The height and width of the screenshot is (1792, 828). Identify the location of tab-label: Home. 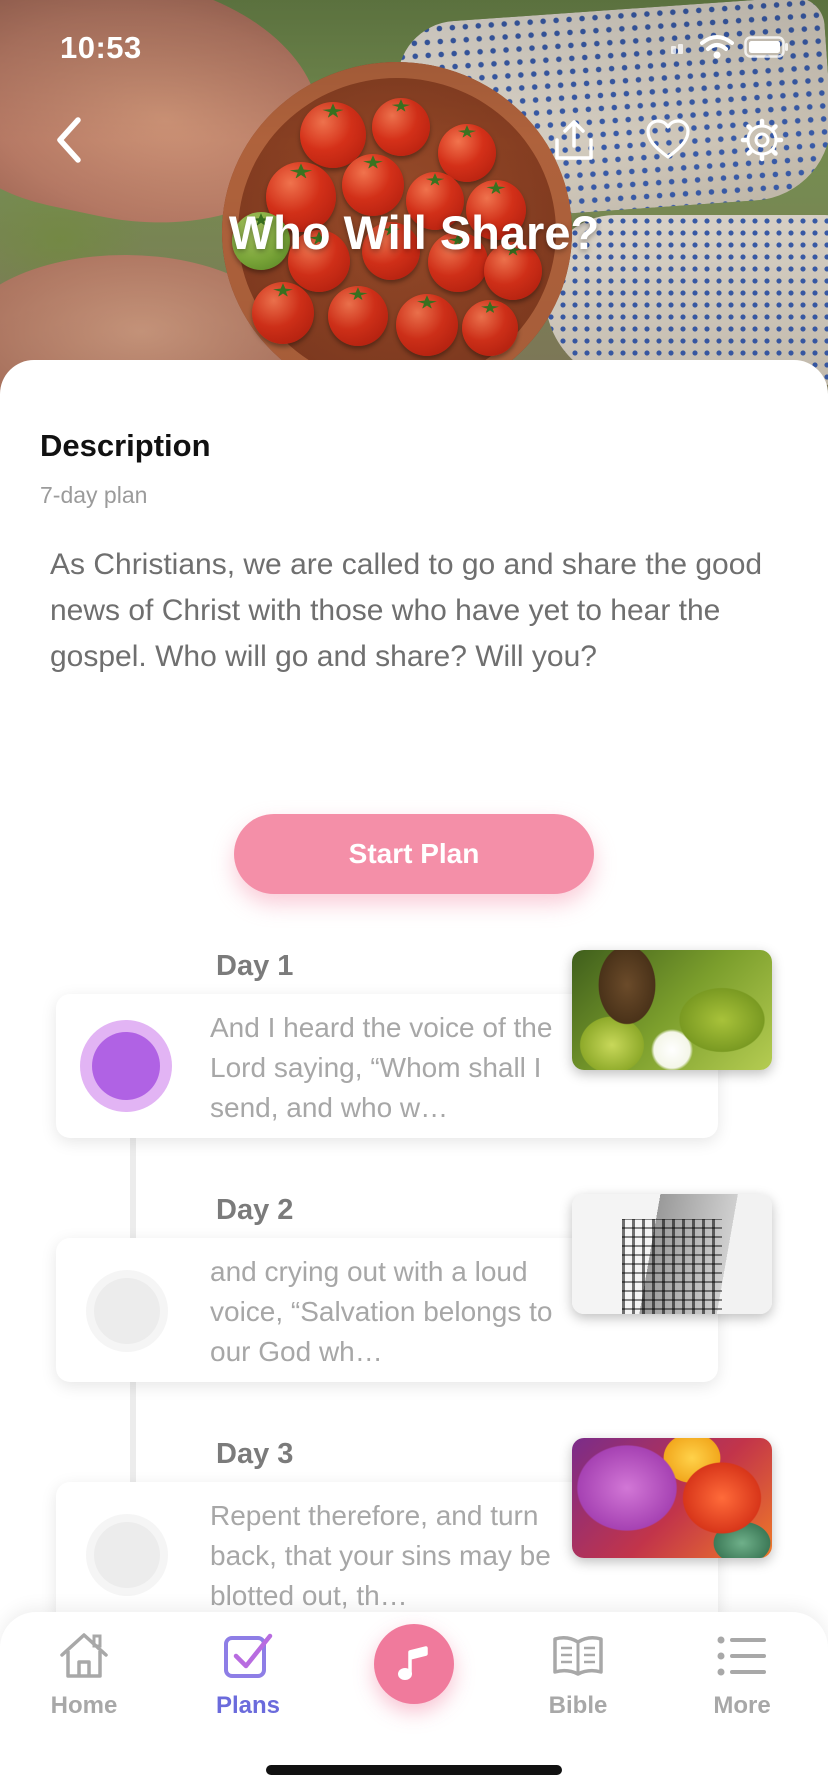
(84, 1705).